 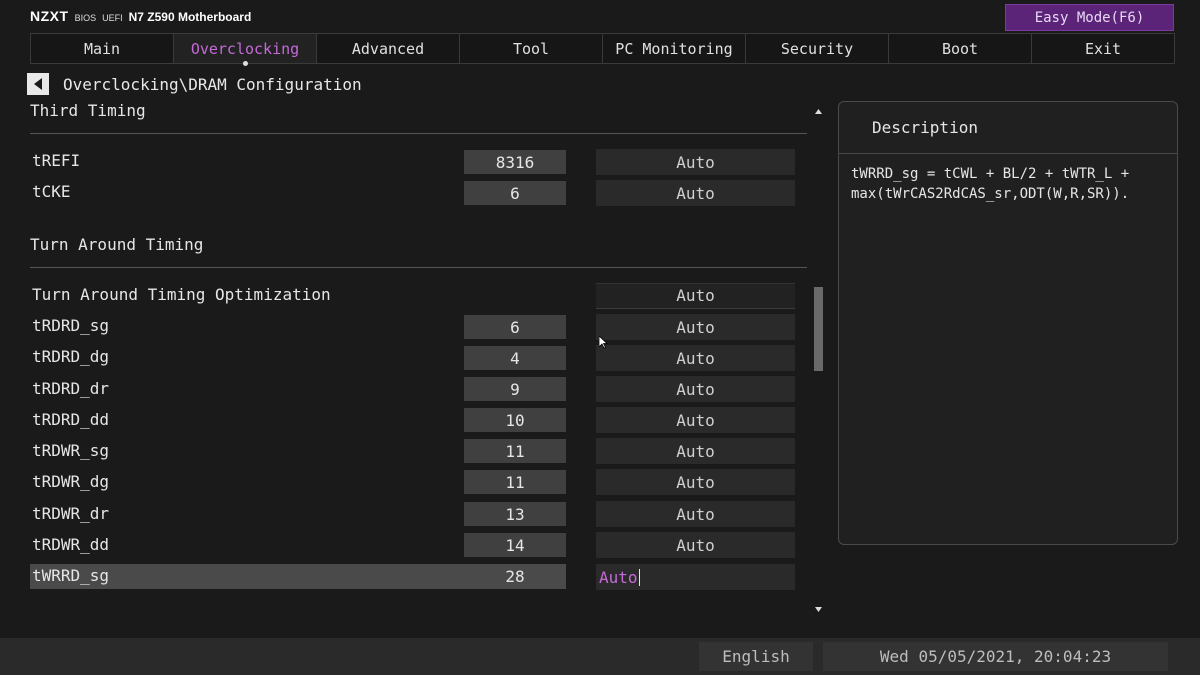 I want to click on value-trdwr-dg: 11, so click(x=515, y=482).